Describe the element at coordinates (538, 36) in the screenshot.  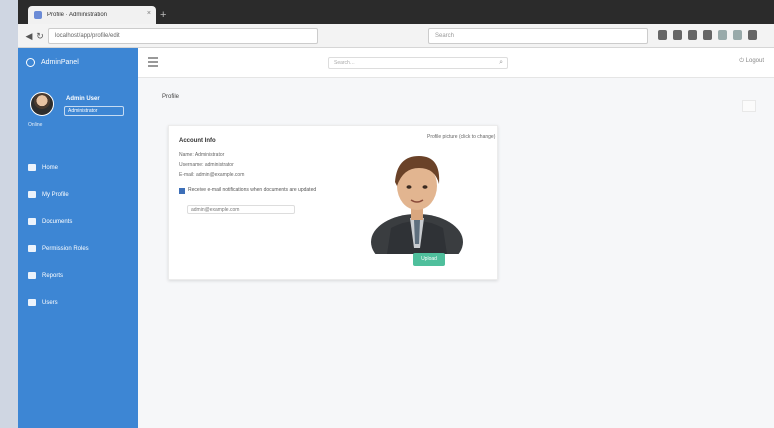
I see `browser-search-input: Search` at that location.